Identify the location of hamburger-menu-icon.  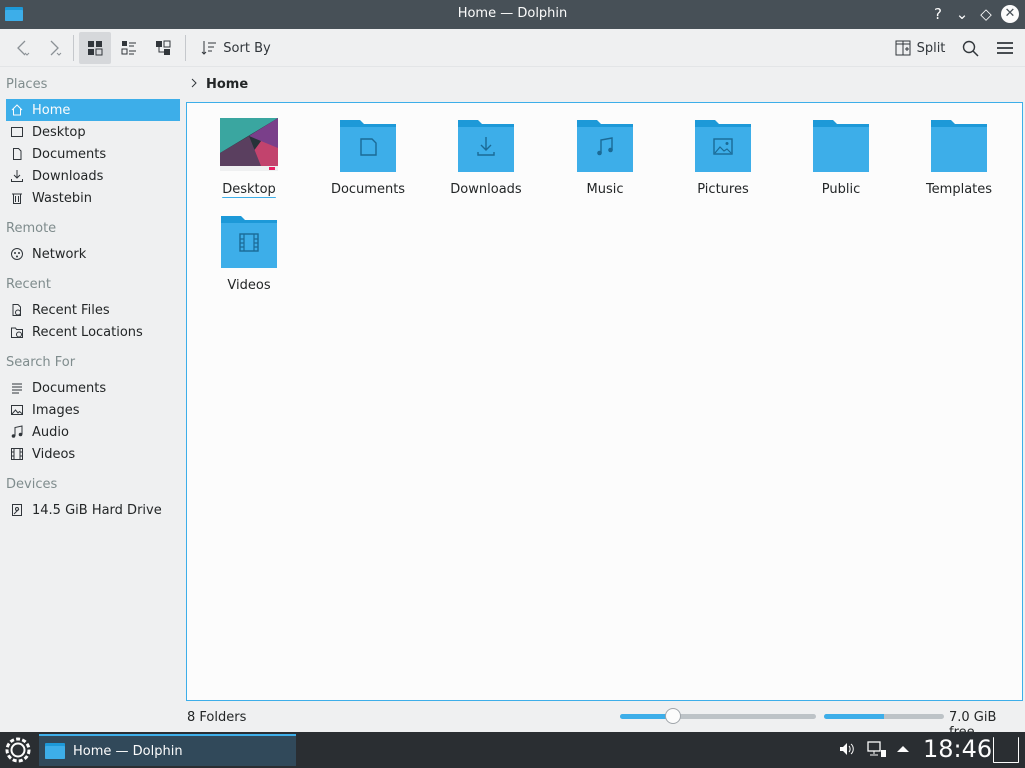
(1005, 48).